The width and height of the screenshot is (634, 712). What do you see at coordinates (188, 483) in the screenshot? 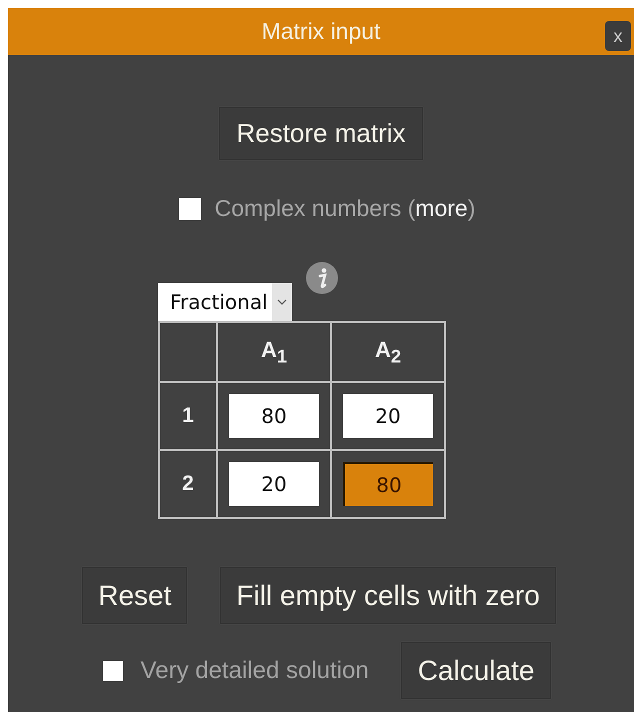
I see `row-header: 2` at bounding box center [188, 483].